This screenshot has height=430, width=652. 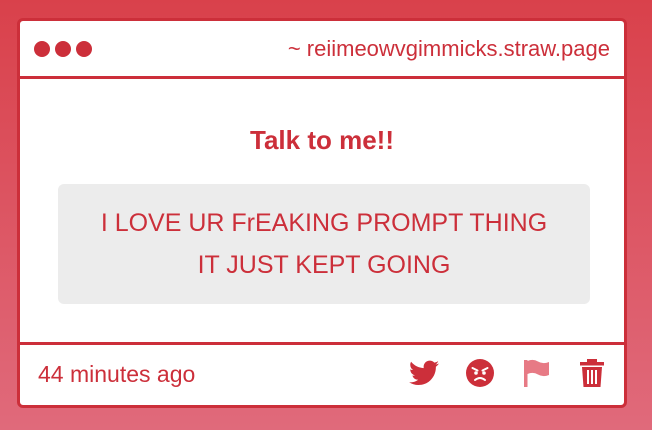 I want to click on react-angry-button, so click(x=480, y=373).